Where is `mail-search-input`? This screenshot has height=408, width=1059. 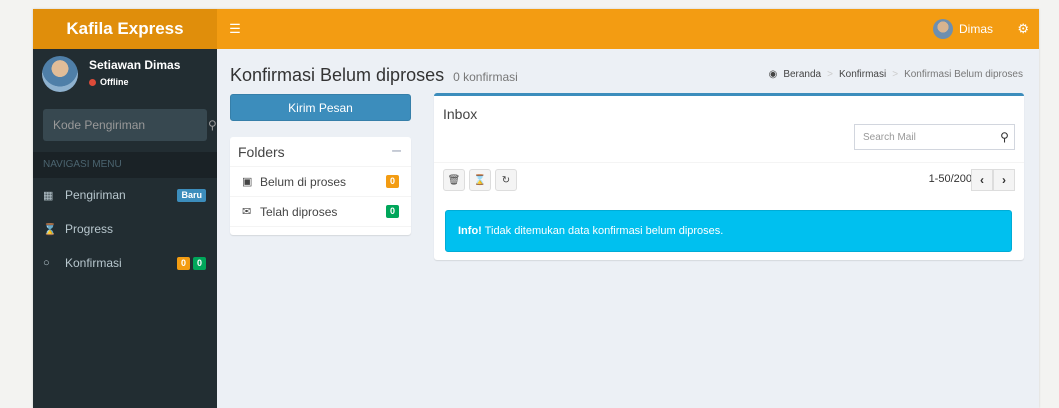
mail-search-input is located at coordinates (925, 137).